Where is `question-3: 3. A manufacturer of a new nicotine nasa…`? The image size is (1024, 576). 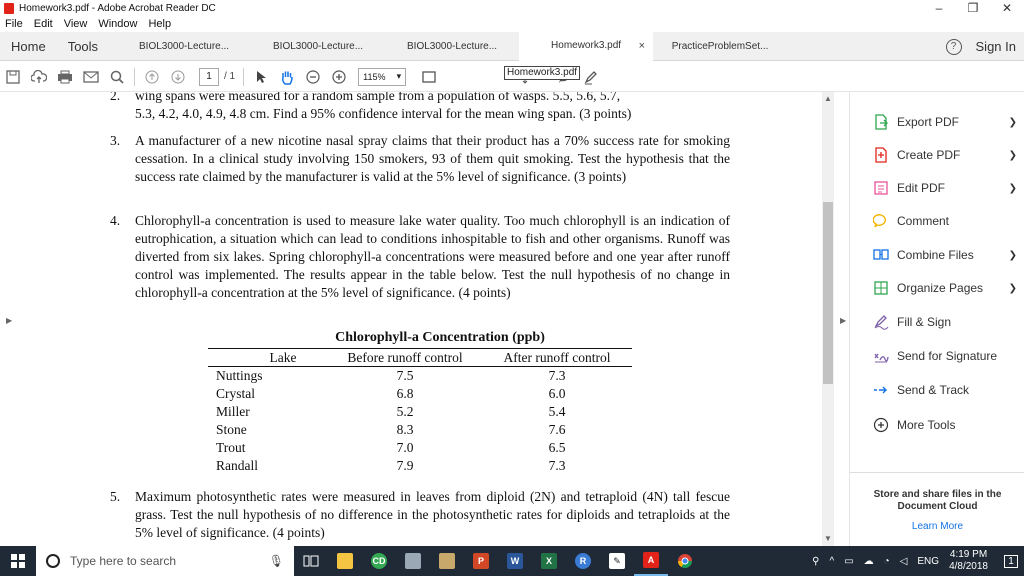 question-3: 3. A manufacturer of a new nicotine nasa… is located at coordinates (420, 159).